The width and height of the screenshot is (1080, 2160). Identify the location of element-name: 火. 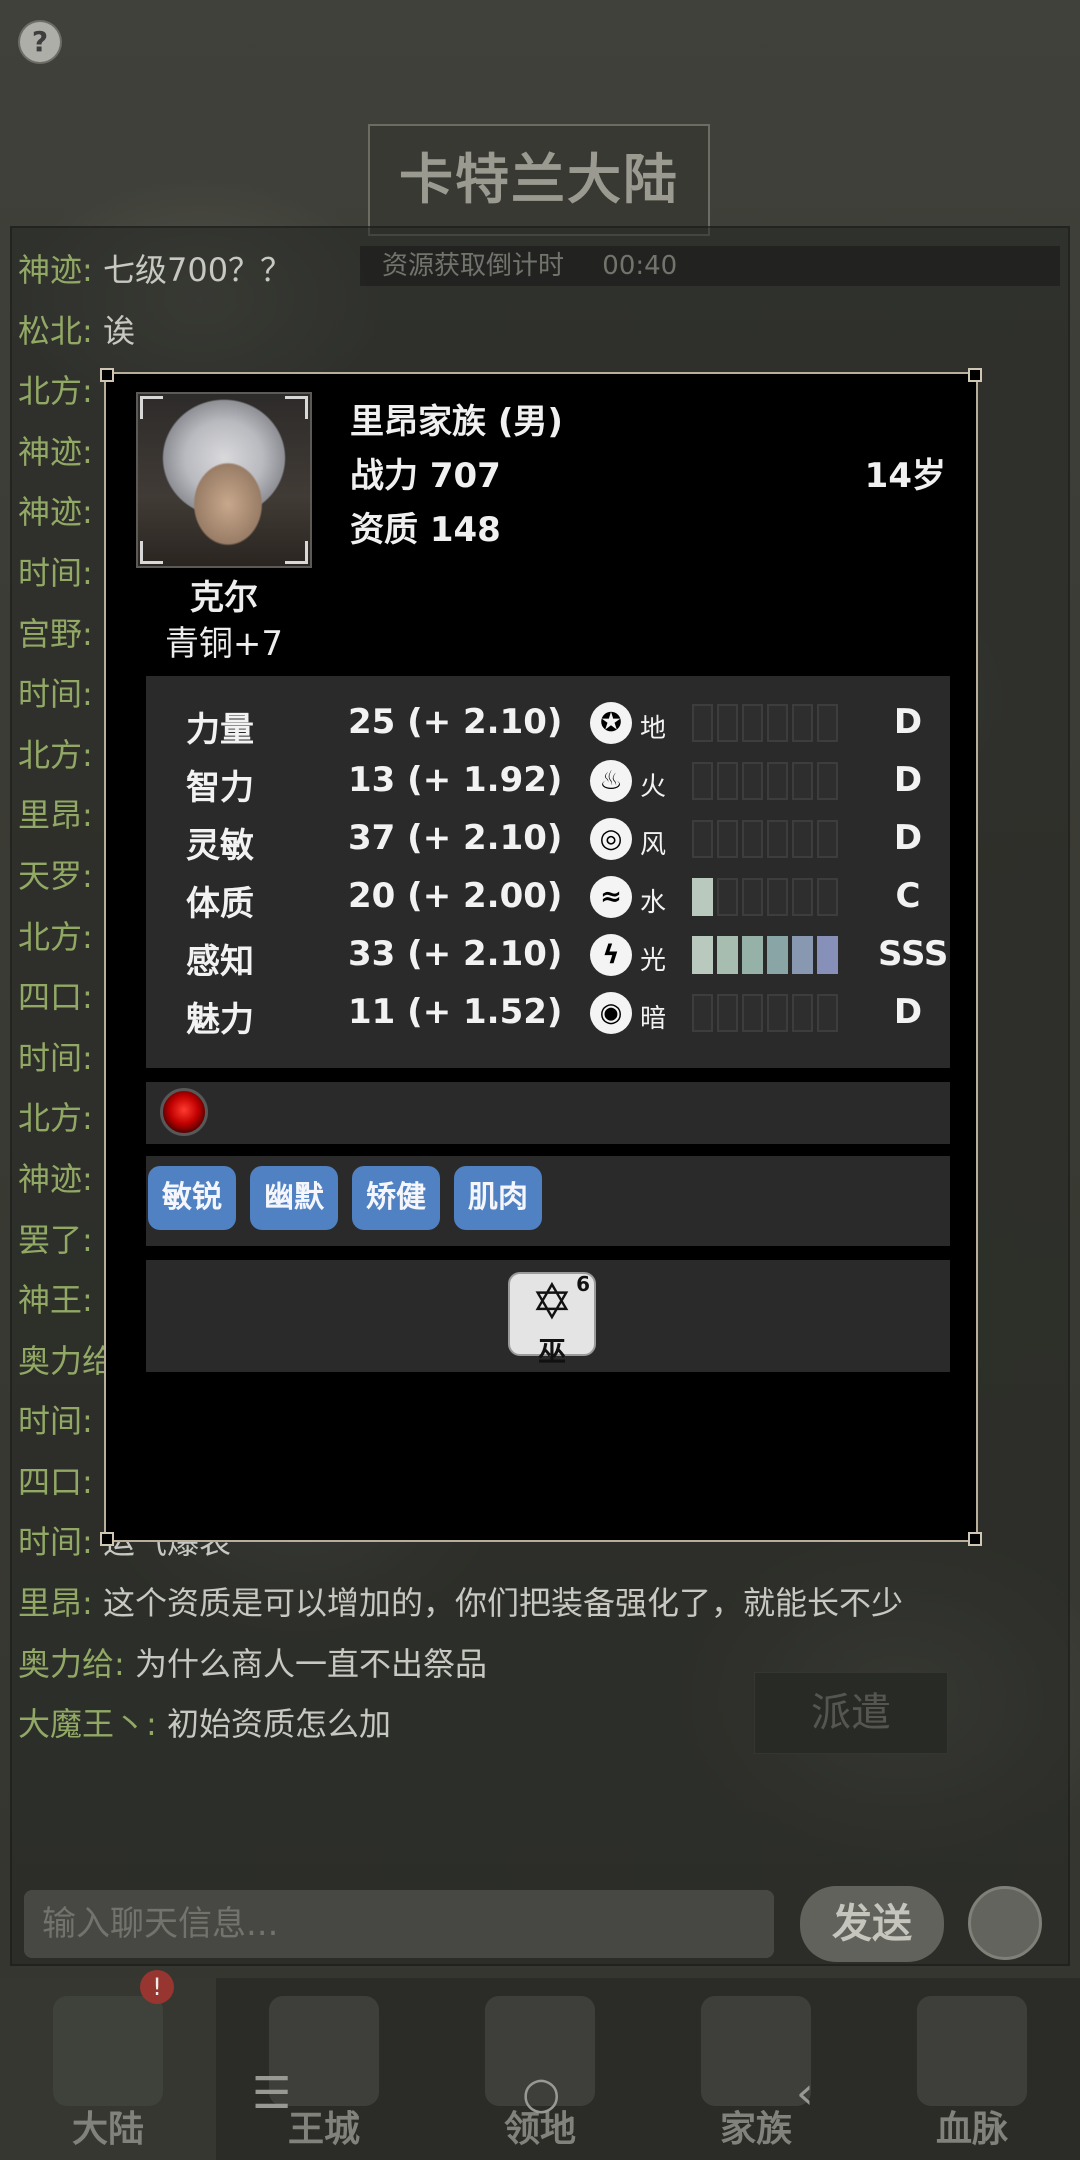
(653, 787).